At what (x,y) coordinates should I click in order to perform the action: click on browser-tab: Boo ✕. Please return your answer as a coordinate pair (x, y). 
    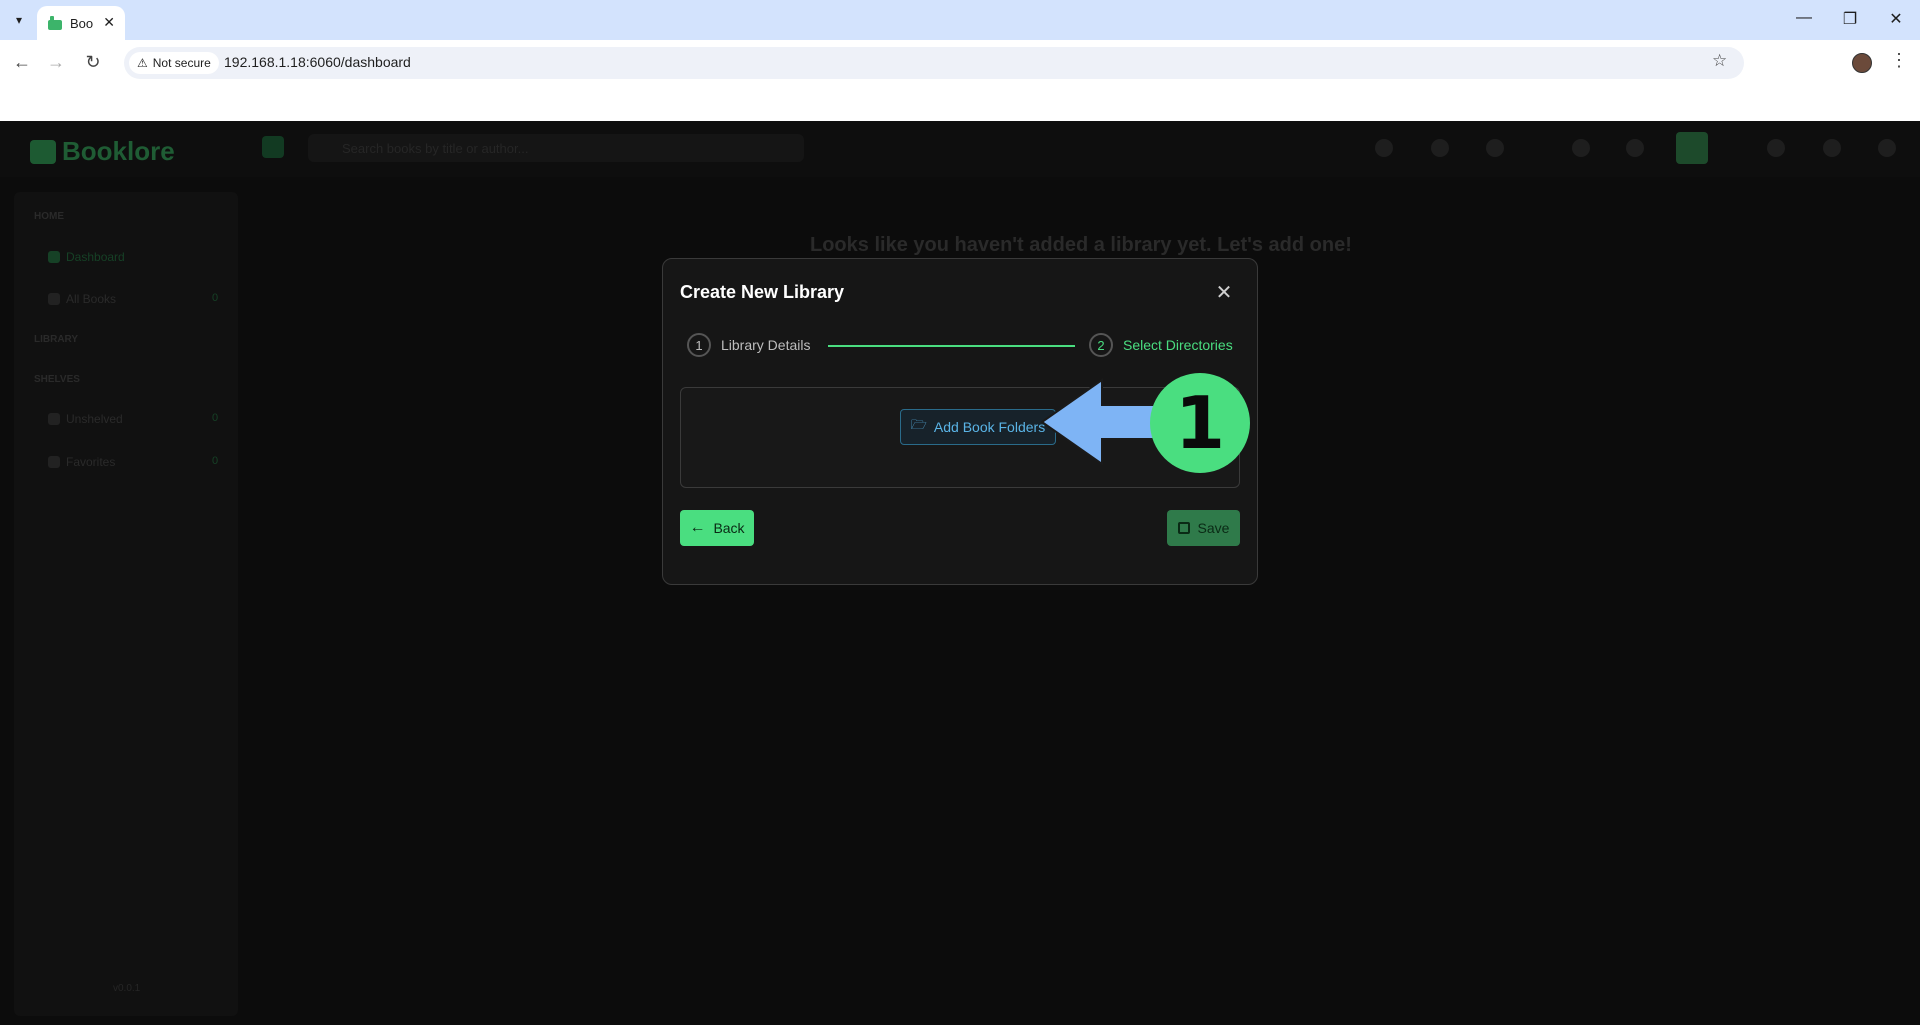
    Looking at the image, I should click on (81, 23).